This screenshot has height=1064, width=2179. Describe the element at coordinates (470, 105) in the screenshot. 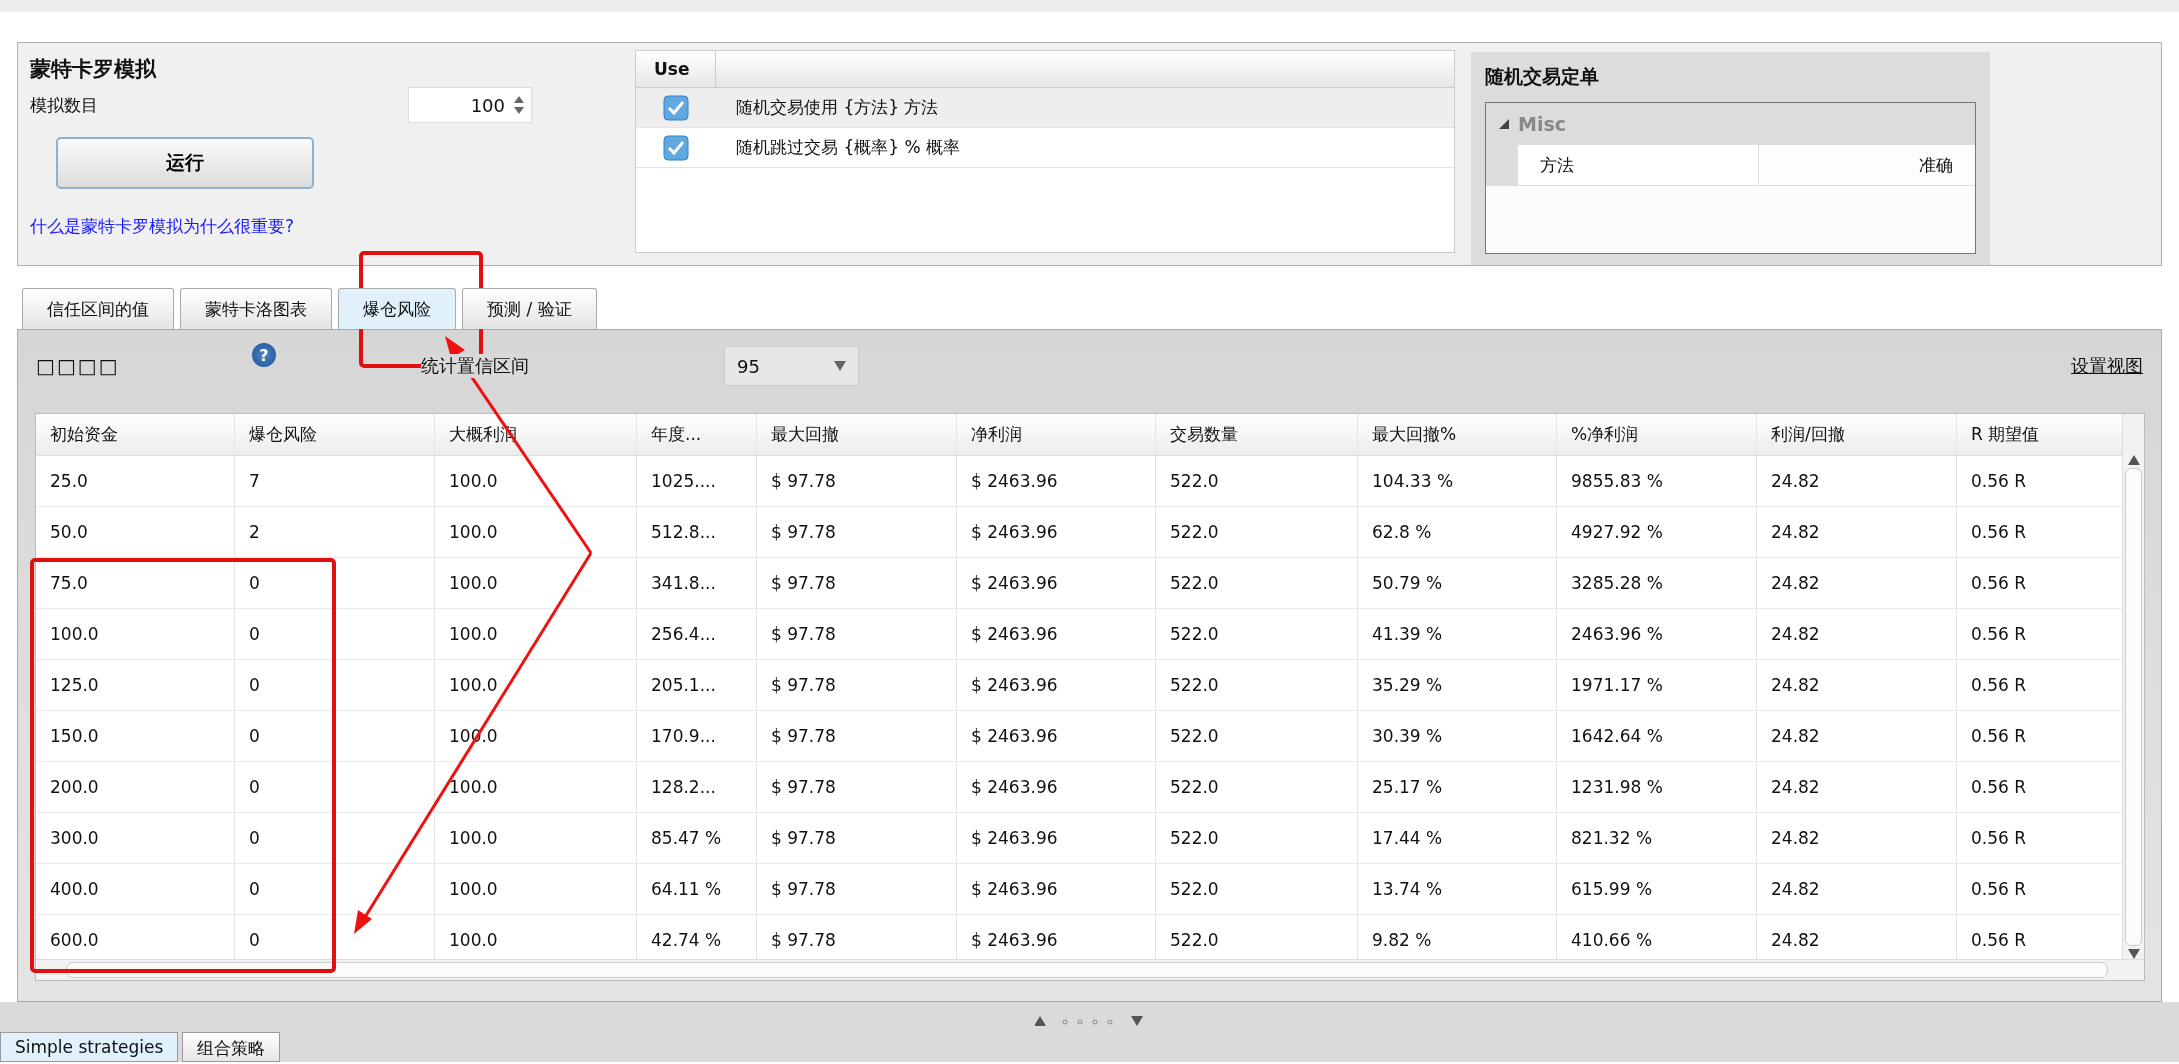

I see `number-field: 100` at that location.